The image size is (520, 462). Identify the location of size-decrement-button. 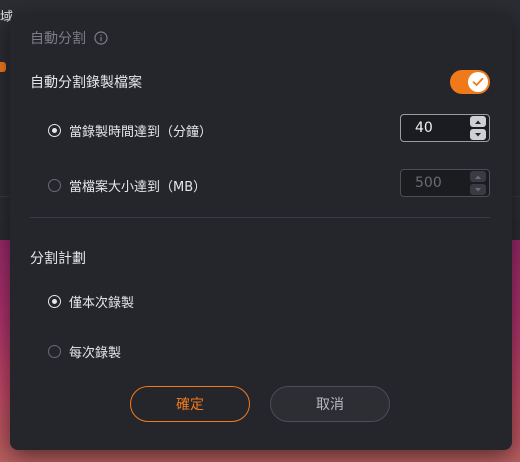
(478, 189).